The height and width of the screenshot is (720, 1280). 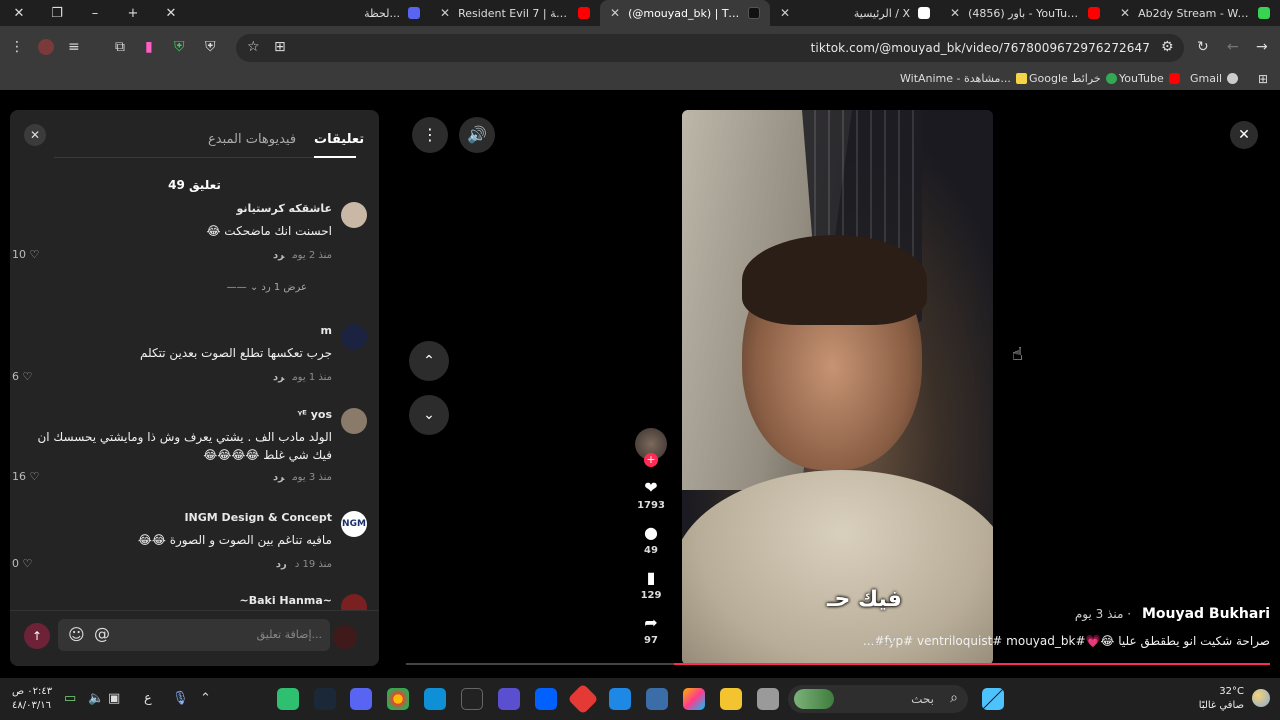 I want to click on extensions-icon: ⧉, so click(x=120, y=47).